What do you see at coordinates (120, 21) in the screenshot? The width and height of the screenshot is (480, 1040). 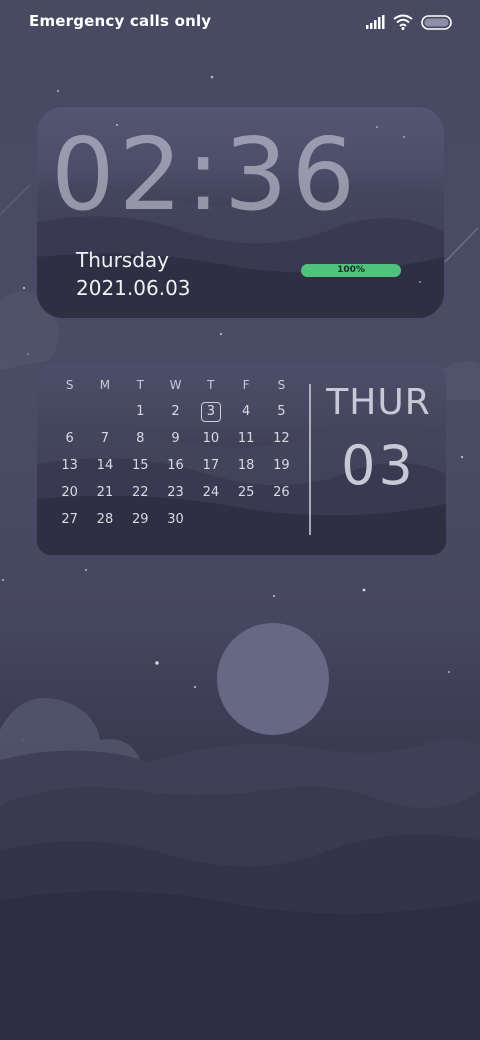 I see `status-carrier-text: Emergency calls only` at bounding box center [120, 21].